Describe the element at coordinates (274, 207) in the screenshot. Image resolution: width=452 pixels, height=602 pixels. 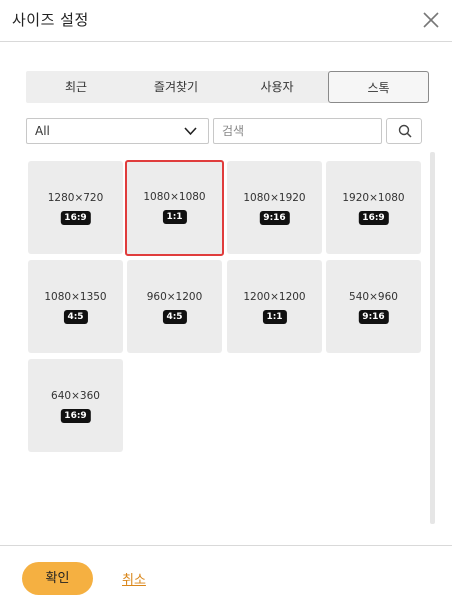
I see `preset-card: 1080×1920 9:16` at that location.